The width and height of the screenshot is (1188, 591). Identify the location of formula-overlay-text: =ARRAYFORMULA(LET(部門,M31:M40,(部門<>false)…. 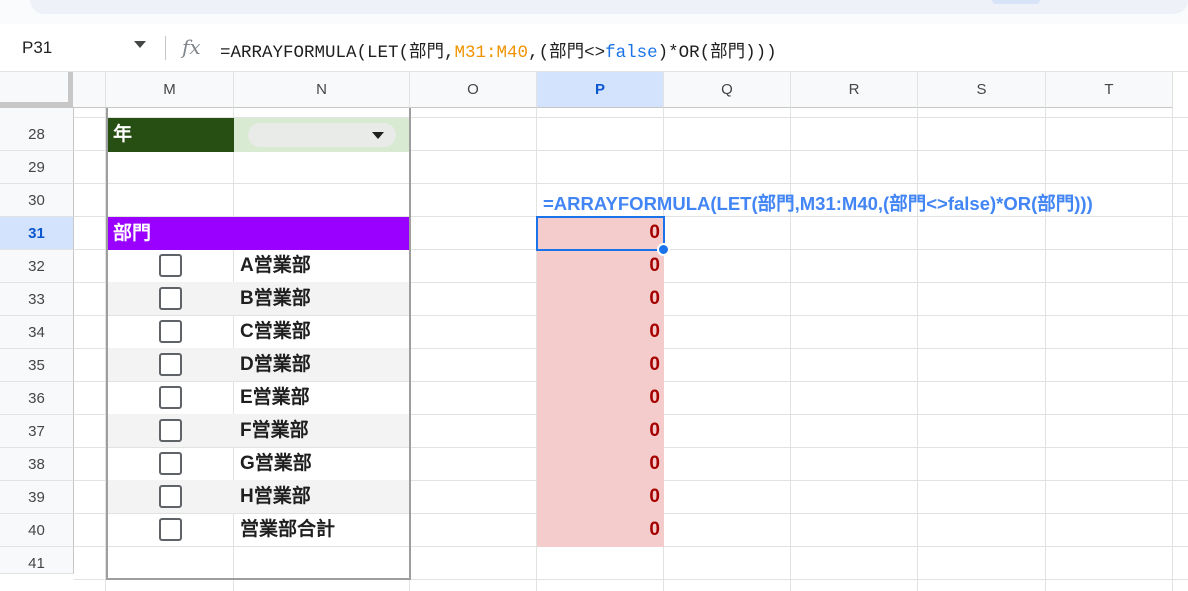
(818, 203).